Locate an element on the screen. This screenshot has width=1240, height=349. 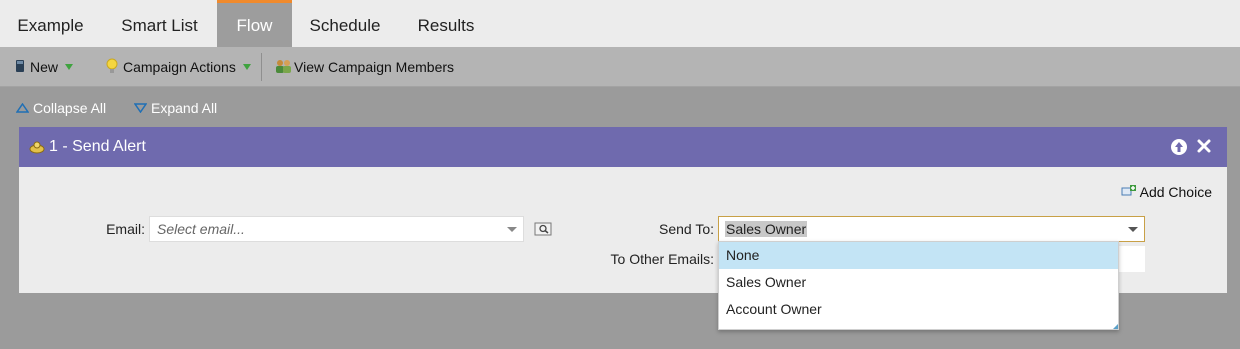
other-emails-label: To Other Emails: is located at coordinates (662, 259).